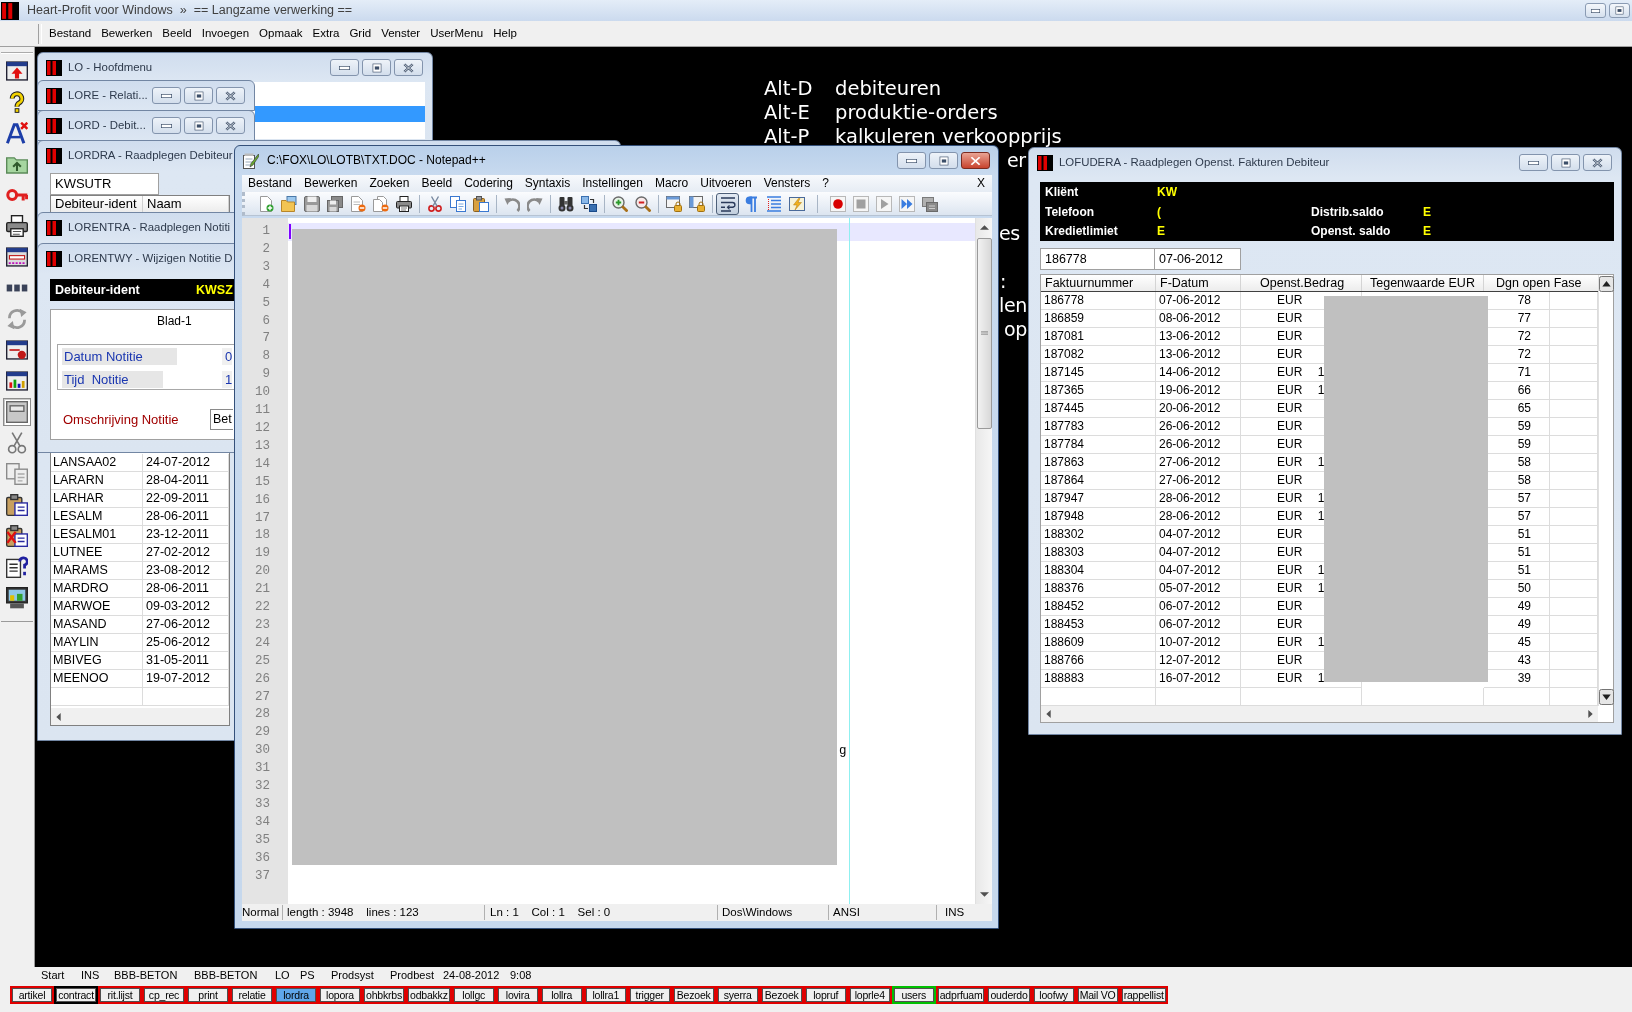 The height and width of the screenshot is (1012, 1632). Describe the element at coordinates (17, 505) in the screenshot. I see `clipboard-button` at that location.